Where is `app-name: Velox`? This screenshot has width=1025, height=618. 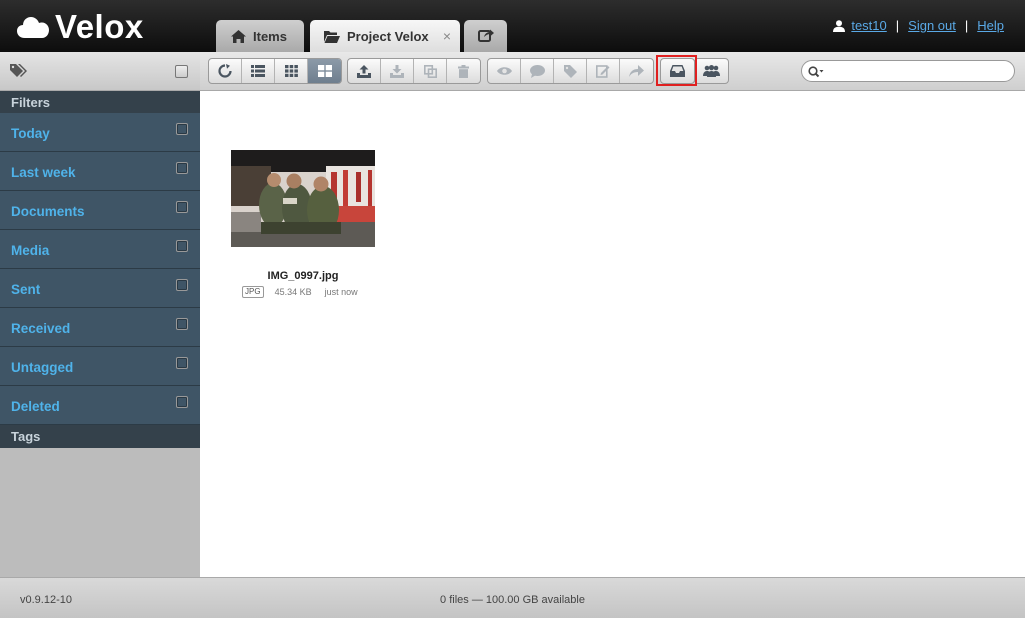 app-name: Velox is located at coordinates (99, 26).